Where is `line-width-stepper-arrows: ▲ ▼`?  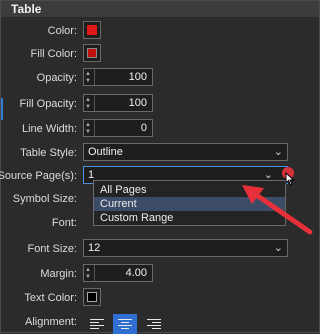 line-width-stepper-arrows: ▲ ▼ is located at coordinates (89, 128).